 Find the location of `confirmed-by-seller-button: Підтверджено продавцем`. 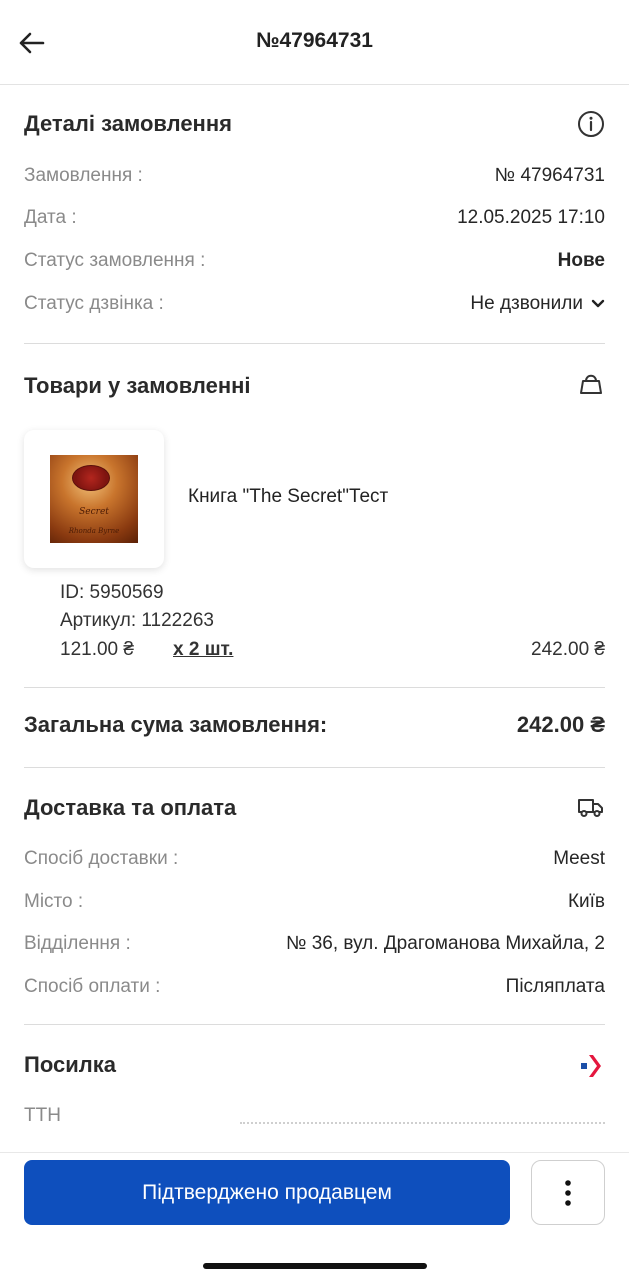

confirmed-by-seller-button: Підтверджено продавцем is located at coordinates (267, 1192).